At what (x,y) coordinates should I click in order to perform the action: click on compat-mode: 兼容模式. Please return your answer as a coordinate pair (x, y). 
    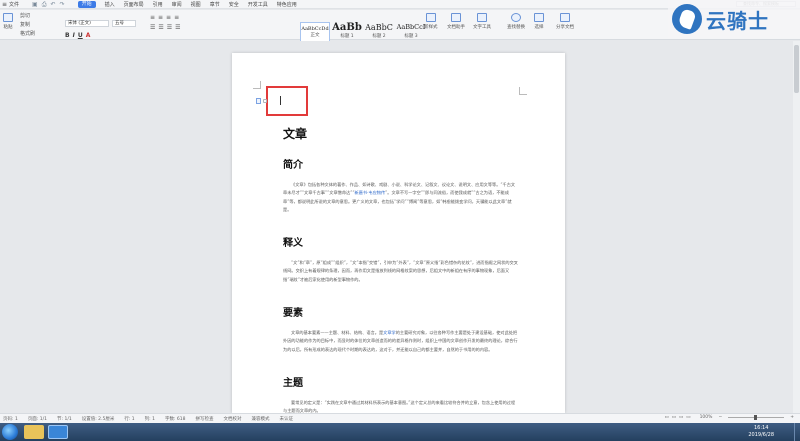
    Looking at the image, I should click on (260, 419).